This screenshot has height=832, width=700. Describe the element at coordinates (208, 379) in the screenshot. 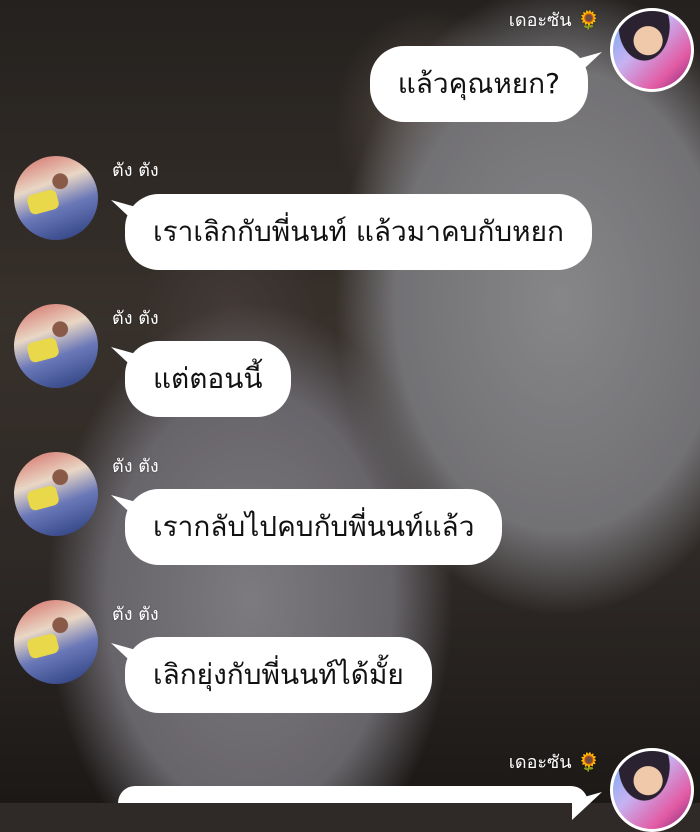

I see `message-bubble: แต่ตอนนี้` at that location.